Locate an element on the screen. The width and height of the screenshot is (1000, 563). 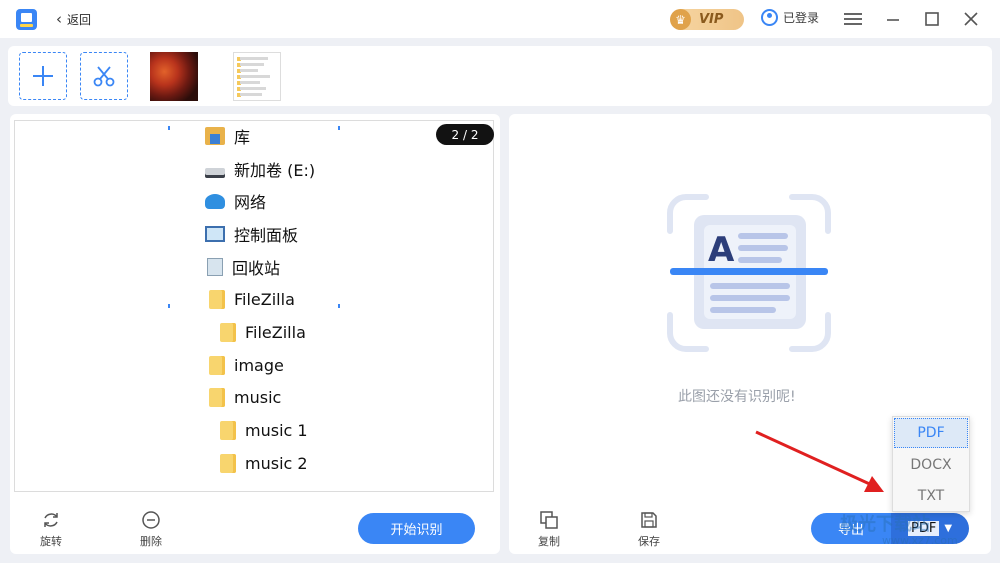
recycle-bin-icon is located at coordinates (215, 267).